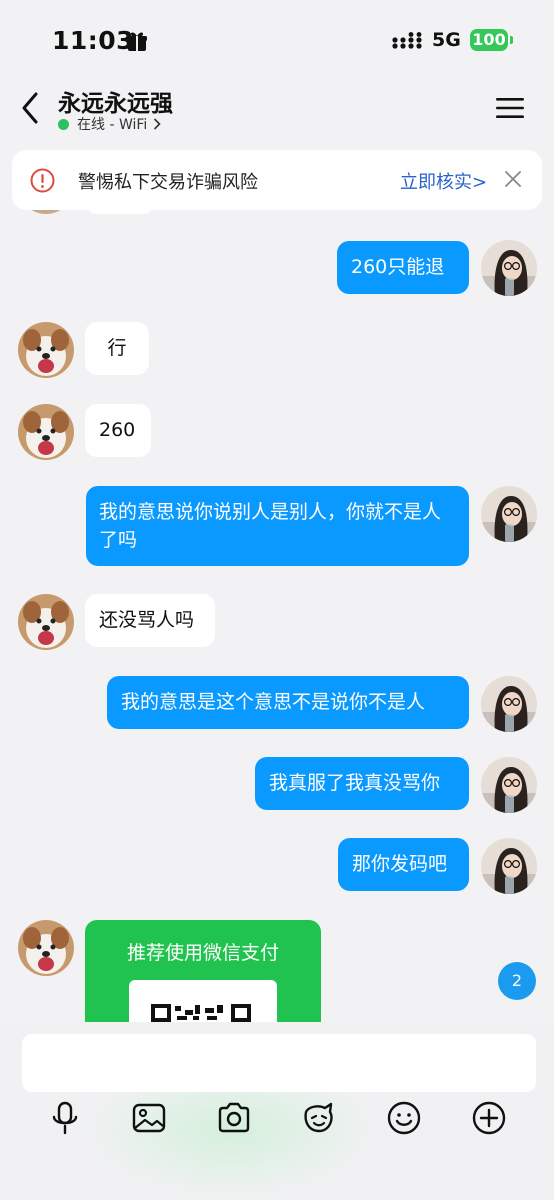 The image size is (554, 1200). What do you see at coordinates (201, 1013) in the screenshot?
I see `qr-code-pattern` at bounding box center [201, 1013].